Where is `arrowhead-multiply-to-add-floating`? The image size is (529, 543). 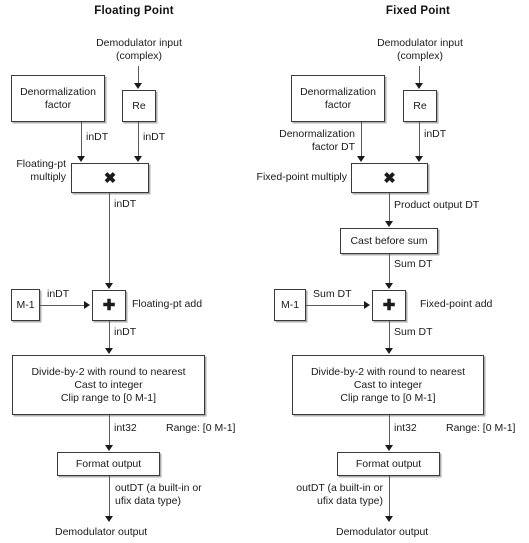
arrowhead-multiply-to-add-floating is located at coordinates (109, 286).